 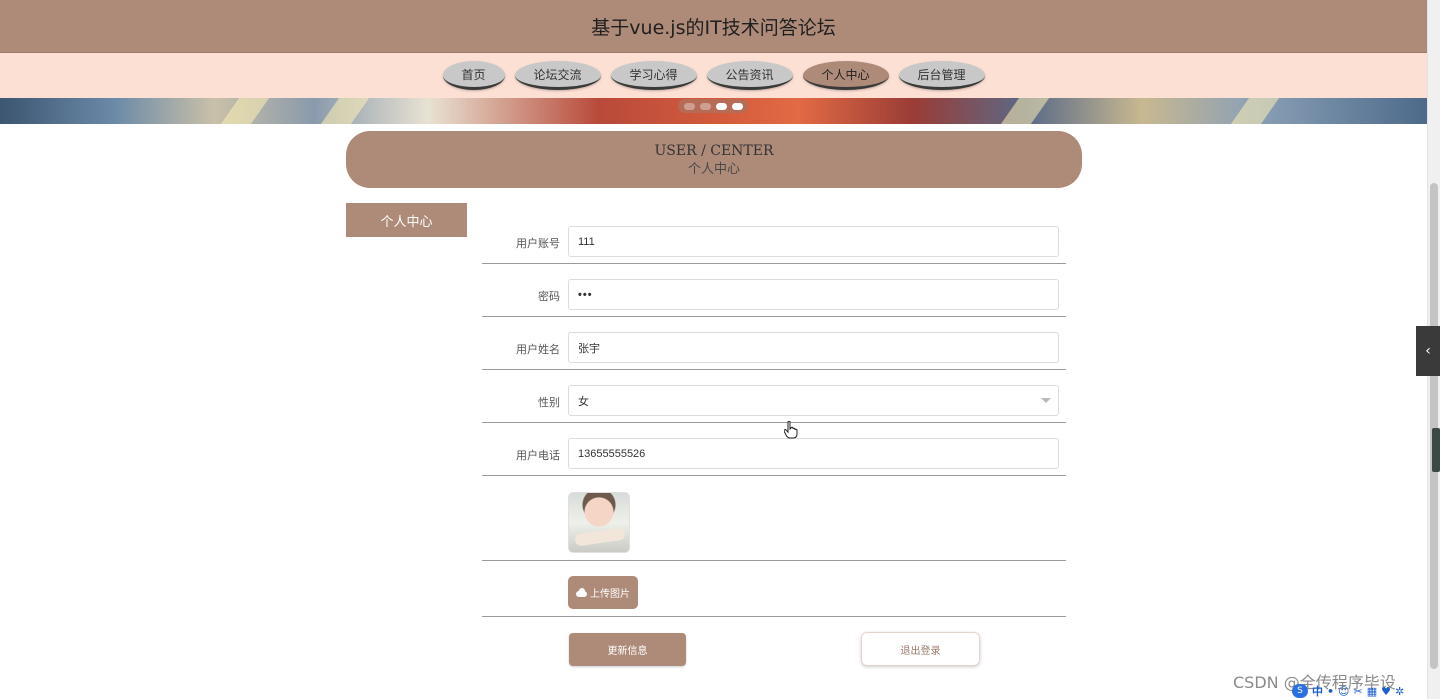 I want to click on avatar-detail, so click(x=600, y=537).